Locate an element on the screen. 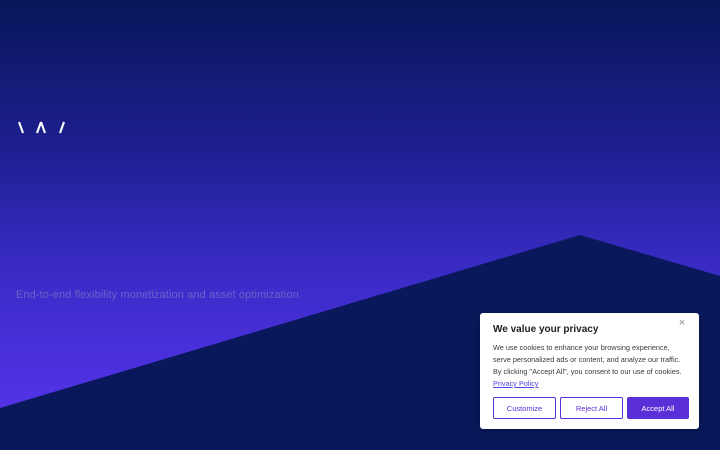 The image size is (720, 450). cookie-banner-buttons: Customize Reject All Accept All is located at coordinates (591, 408).